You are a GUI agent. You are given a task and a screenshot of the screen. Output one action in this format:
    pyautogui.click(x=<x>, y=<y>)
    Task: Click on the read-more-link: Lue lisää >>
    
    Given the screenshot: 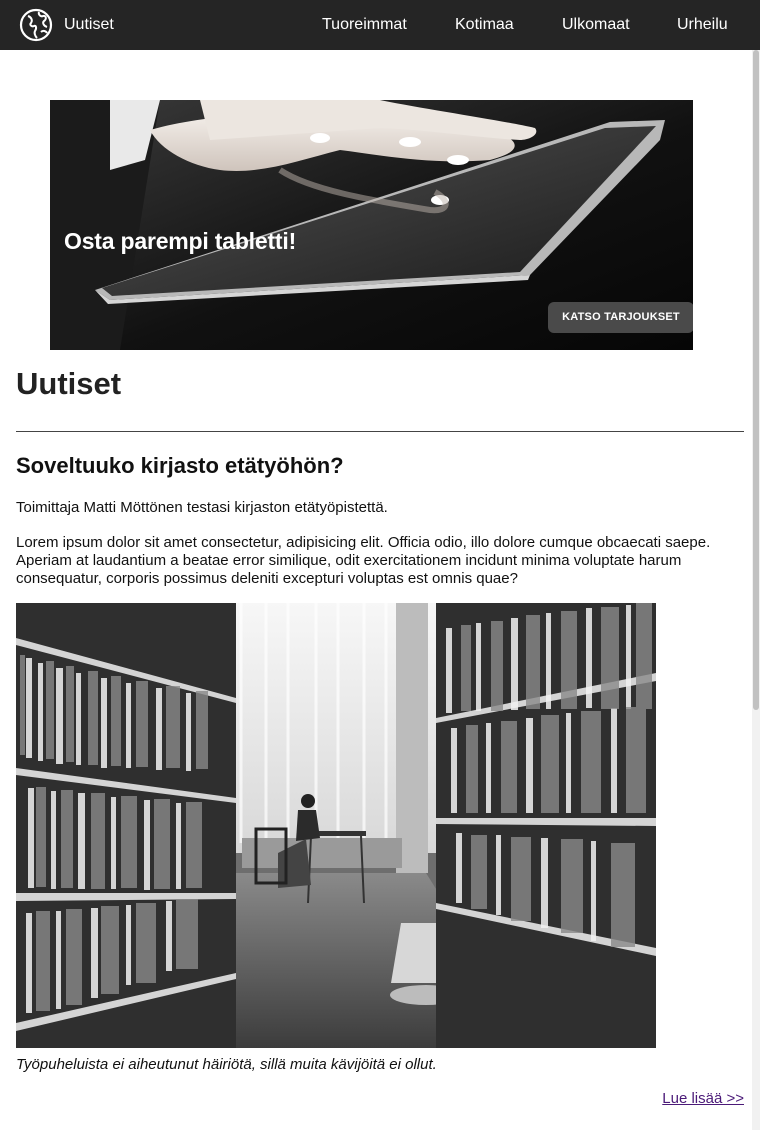 What is the action you would take?
    pyautogui.click(x=703, y=1098)
    